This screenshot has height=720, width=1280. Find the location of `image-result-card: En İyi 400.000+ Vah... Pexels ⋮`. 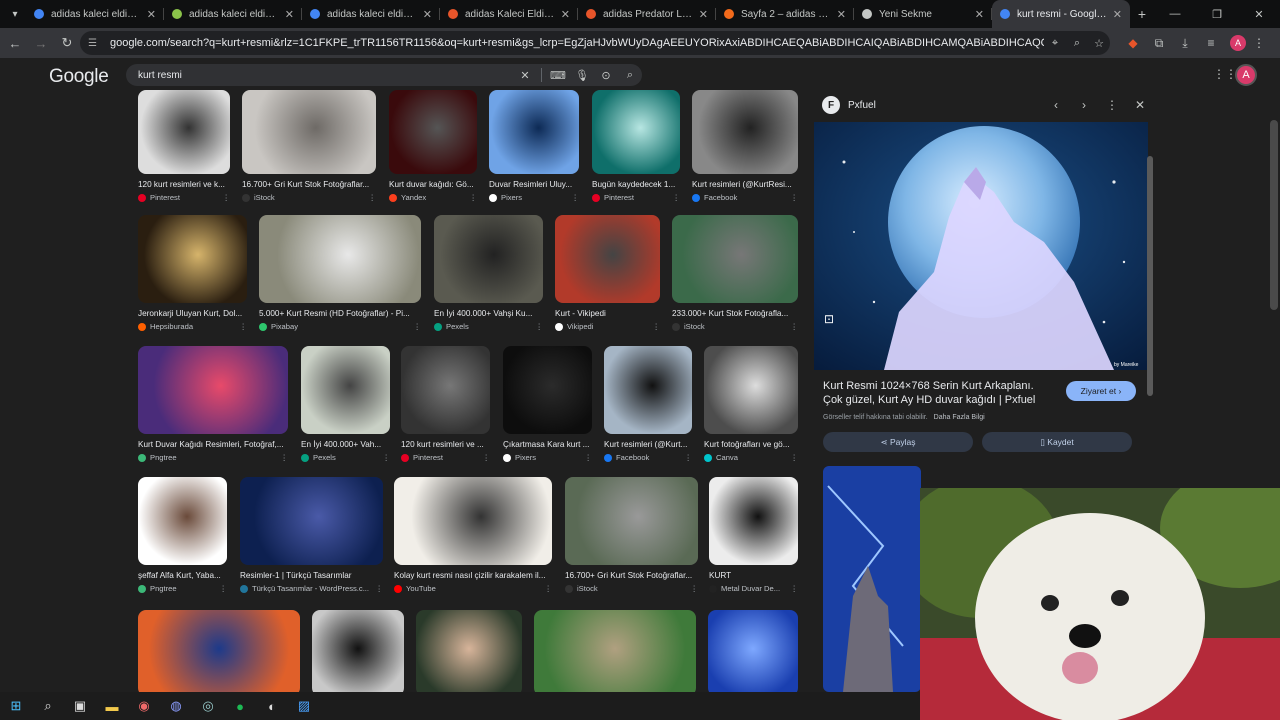

image-result-card: En İyi 400.000+ Vah... Pexels ⋮ is located at coordinates (345, 404).